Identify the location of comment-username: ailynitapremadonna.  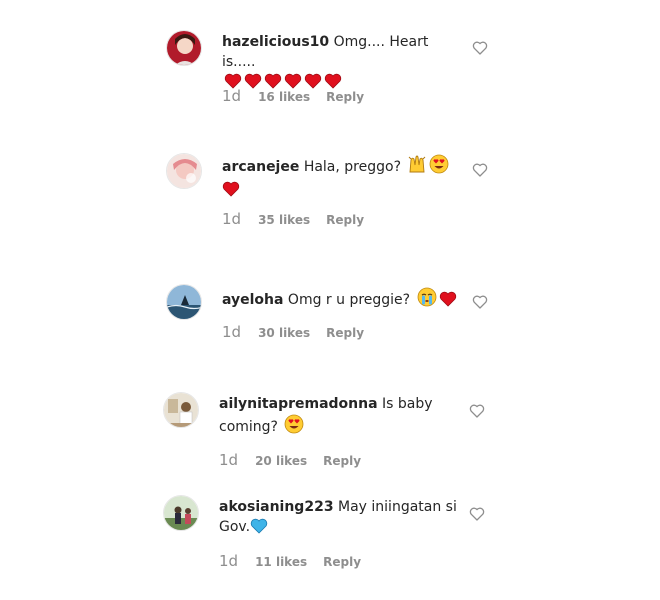
(298, 404).